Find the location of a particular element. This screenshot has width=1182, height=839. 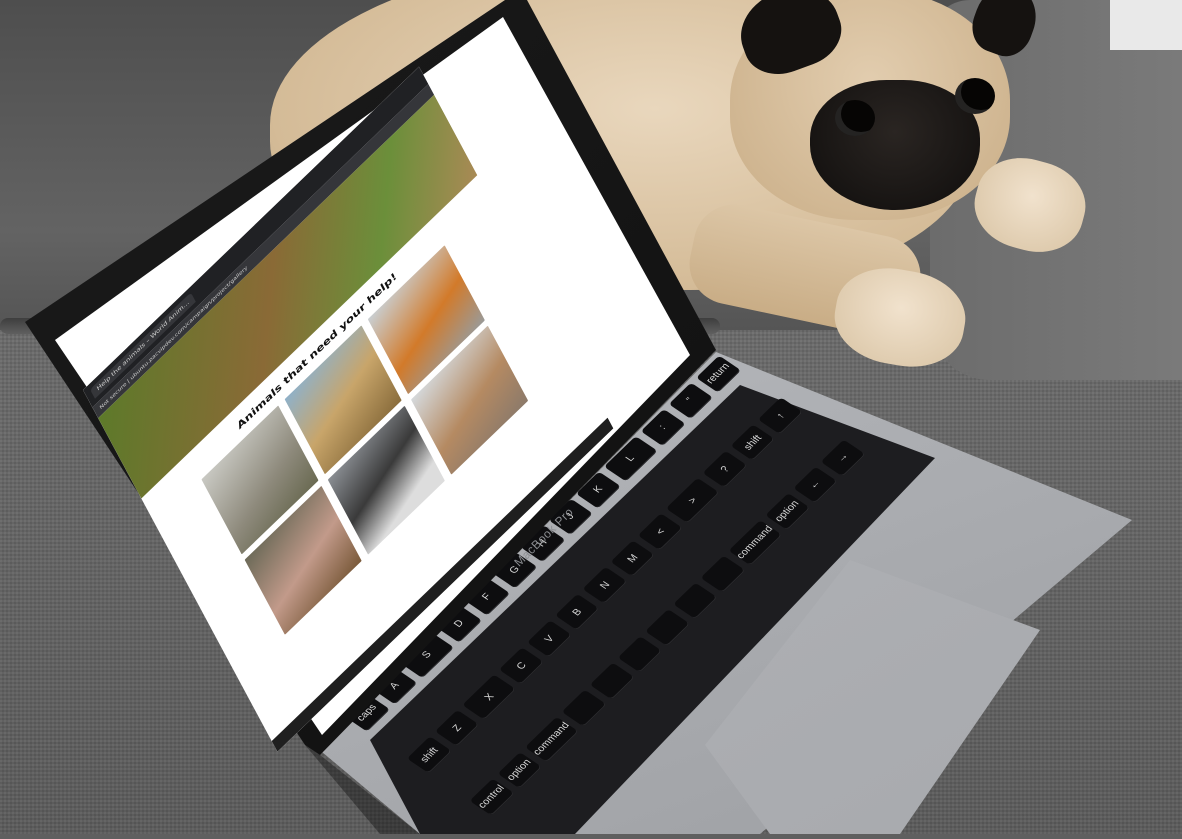

key: shift is located at coordinates (753, 443).